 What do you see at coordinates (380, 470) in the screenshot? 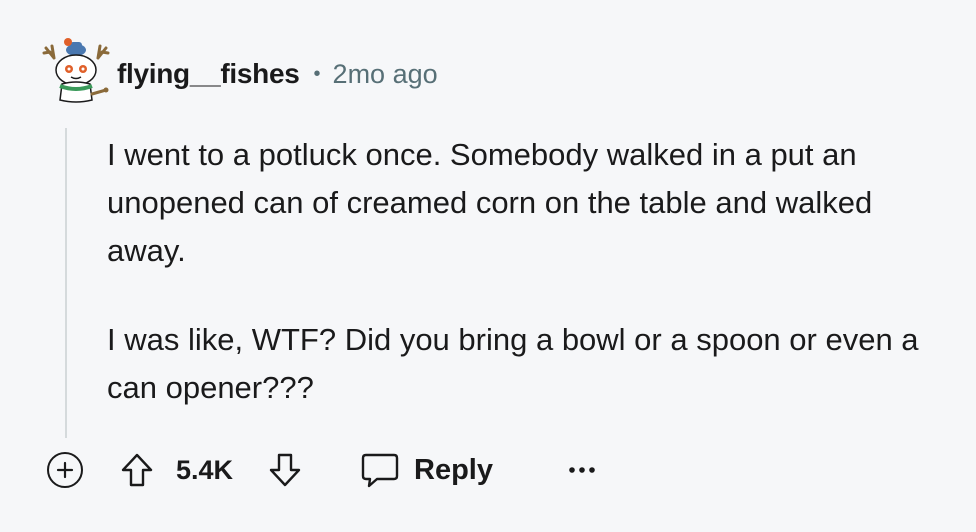
I see `speech-bubble-icon` at bounding box center [380, 470].